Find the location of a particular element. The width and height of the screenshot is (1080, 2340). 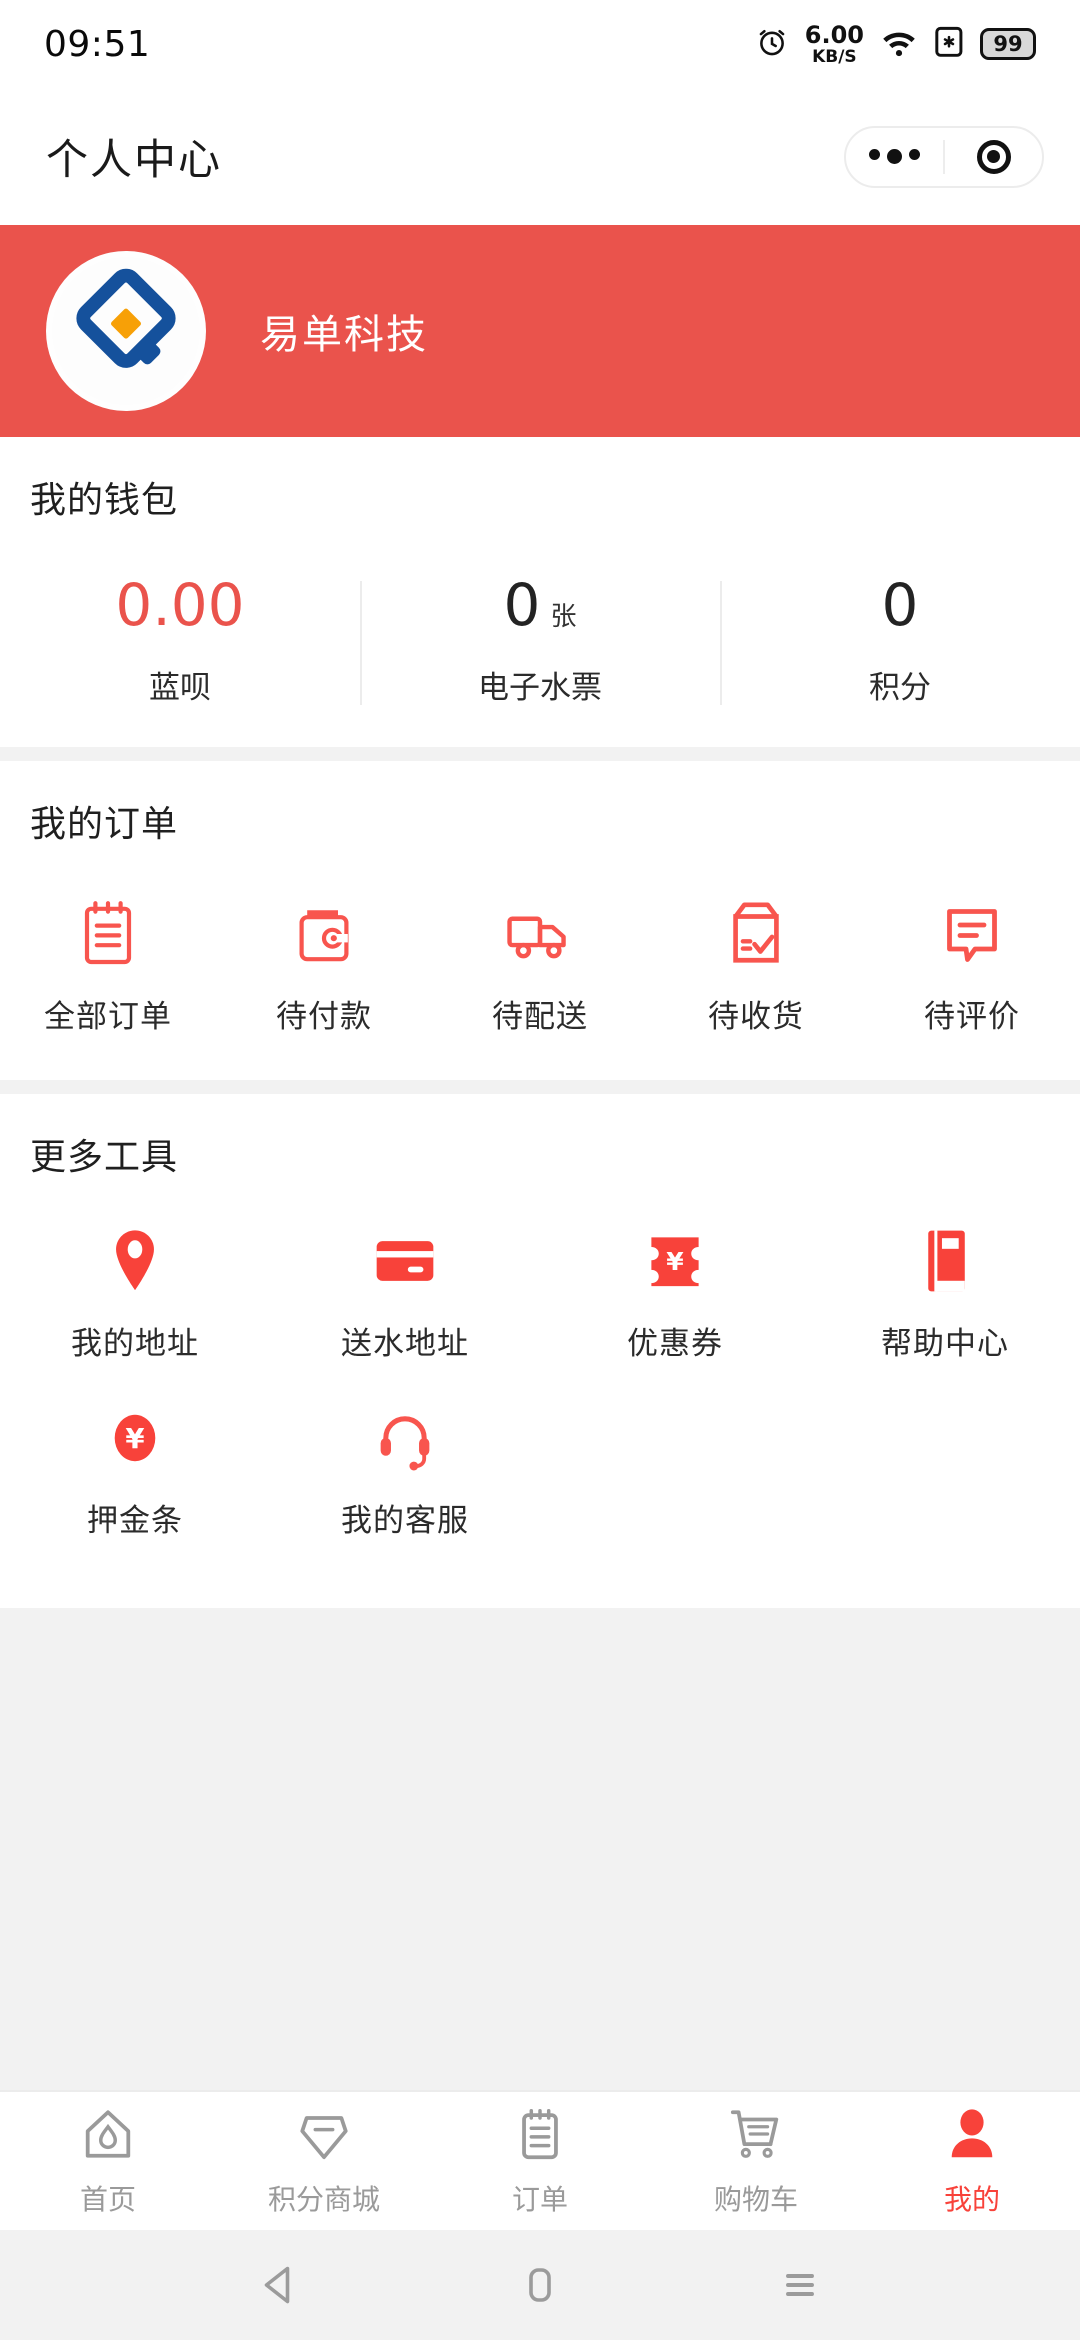

order-item-delivery: 待配送 is located at coordinates (540, 964).